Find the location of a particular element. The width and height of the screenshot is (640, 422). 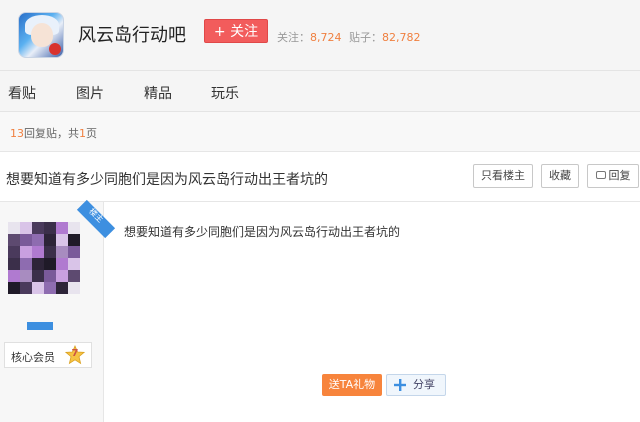

only-author-button: 只看楼主 is located at coordinates (503, 176).